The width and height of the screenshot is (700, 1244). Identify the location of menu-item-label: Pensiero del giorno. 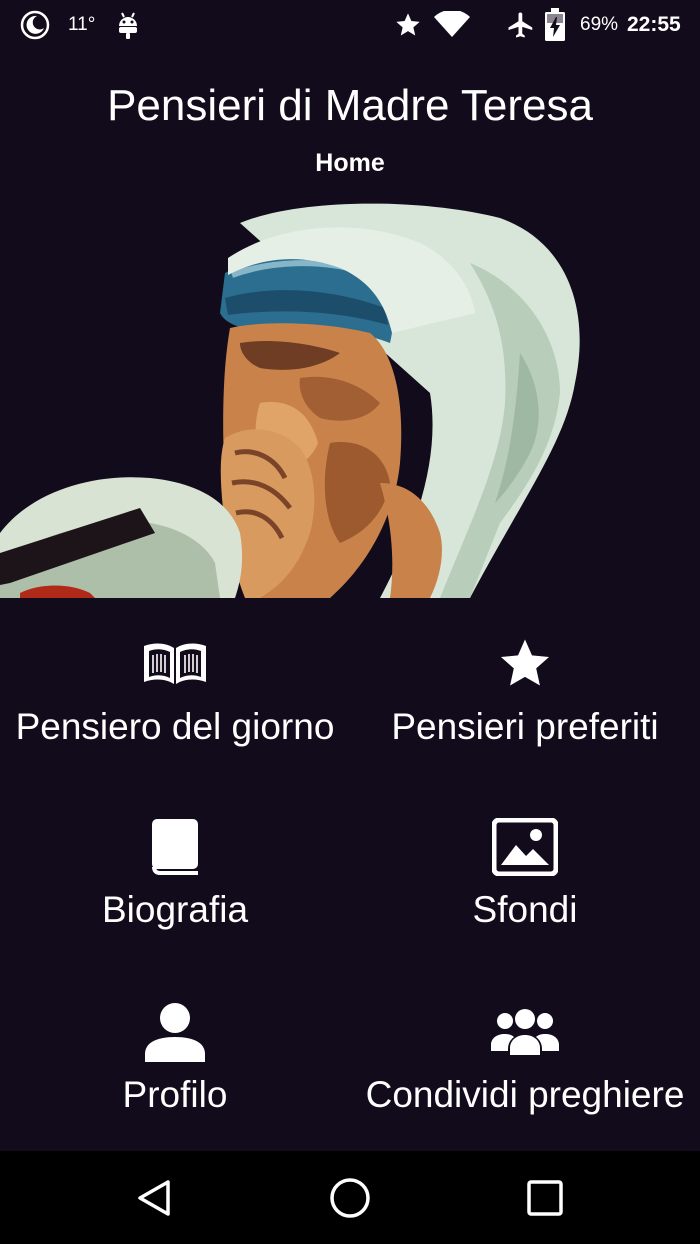
(175, 726).